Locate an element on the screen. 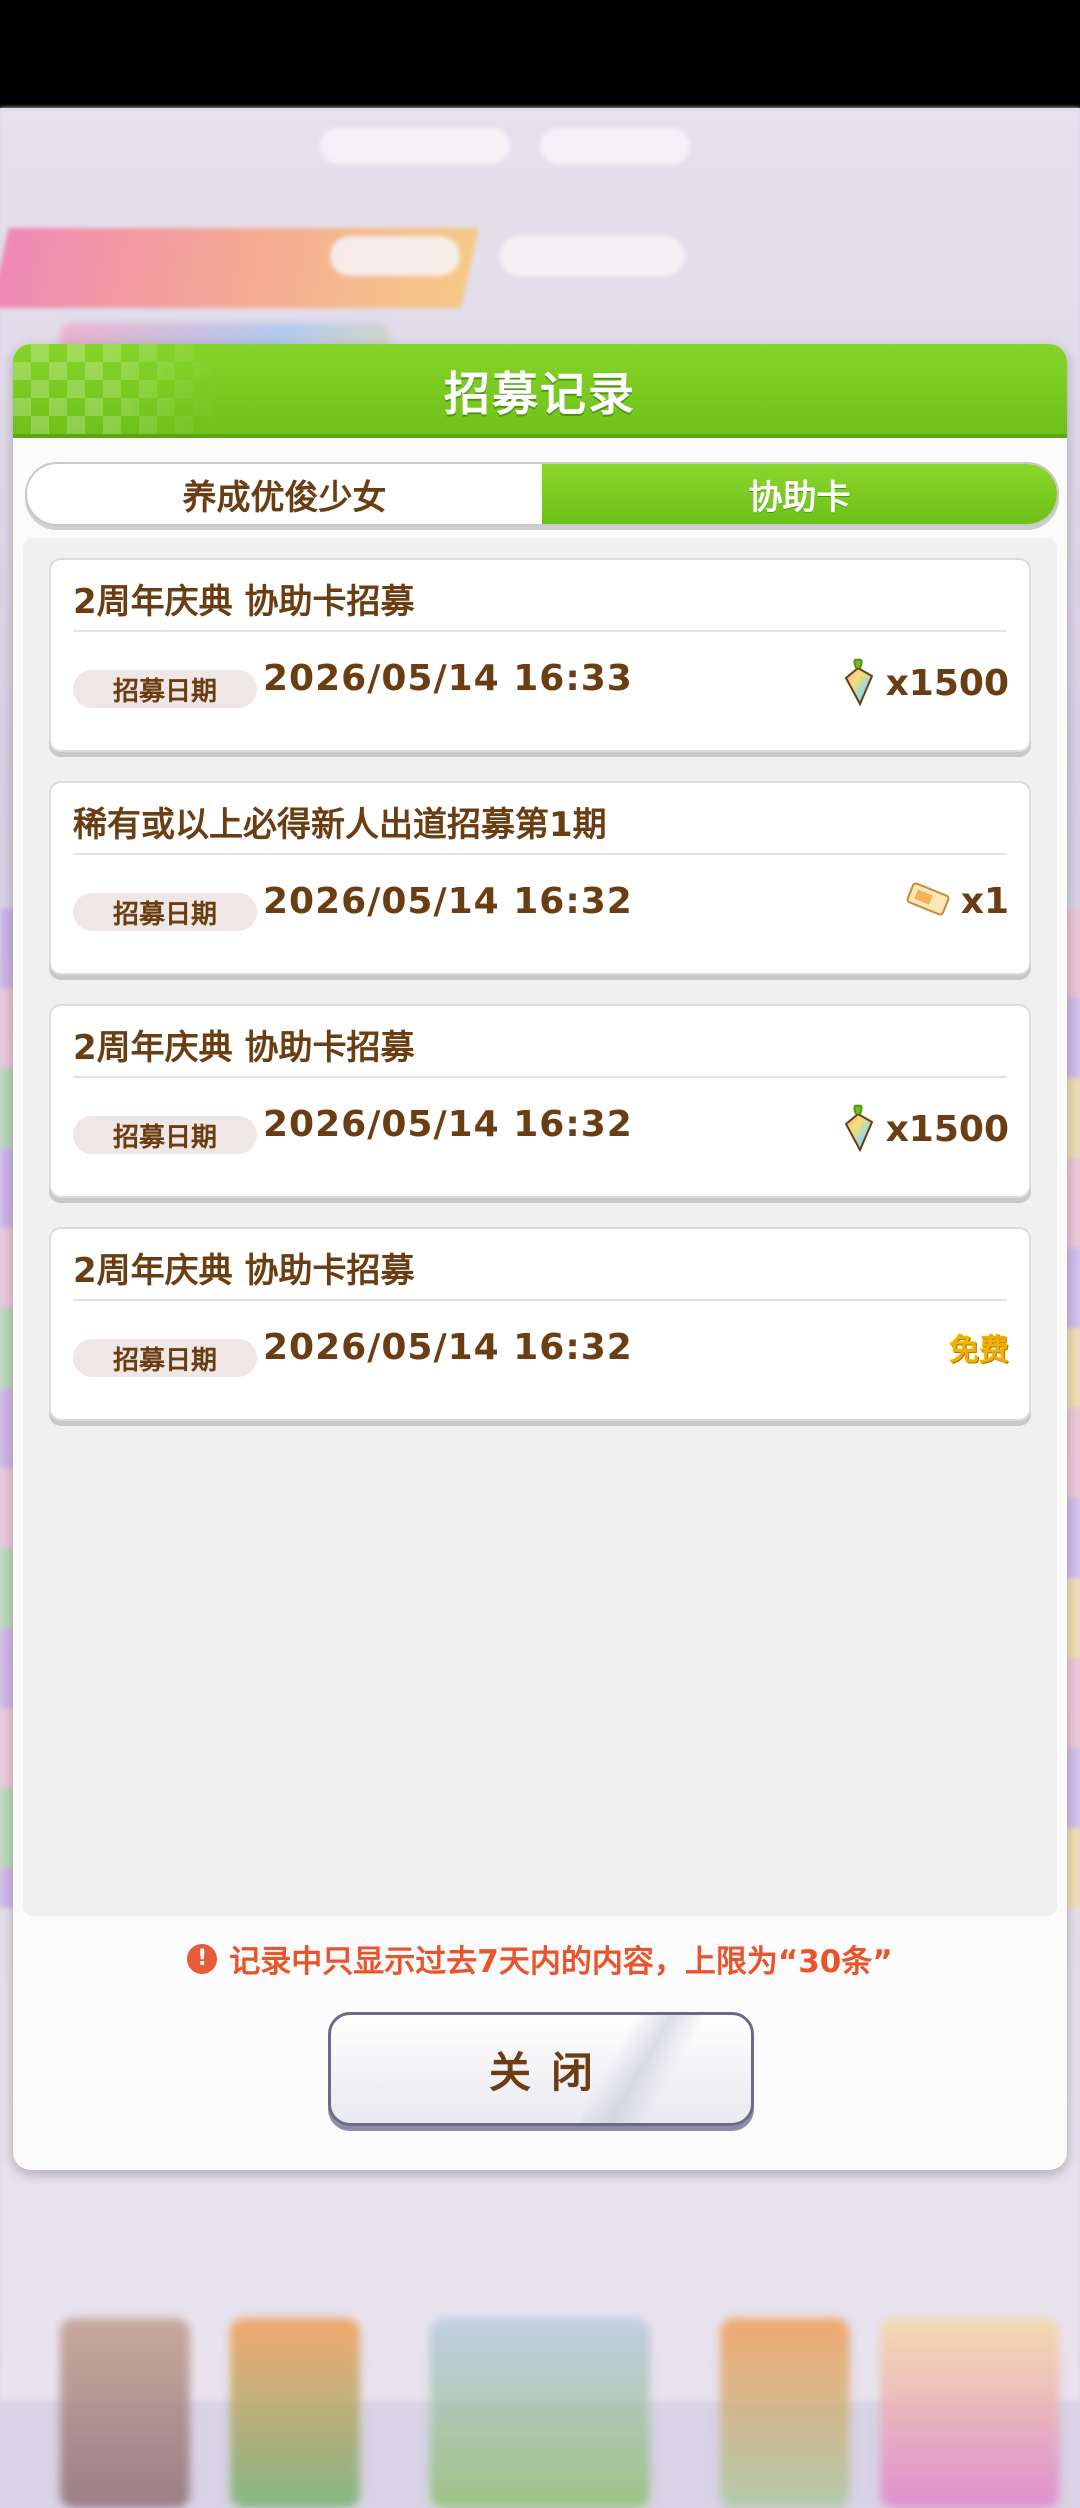 This screenshot has height=2508, width=1080. record-title: 稀有或以上必得新人出道招募第1期 is located at coordinates (340, 825).